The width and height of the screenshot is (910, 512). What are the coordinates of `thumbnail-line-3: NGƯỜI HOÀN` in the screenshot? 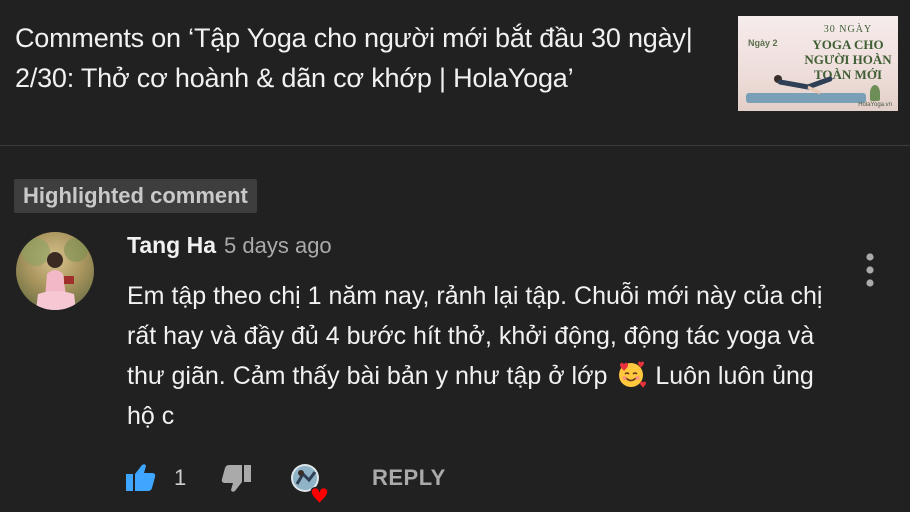 It's located at (848, 59).